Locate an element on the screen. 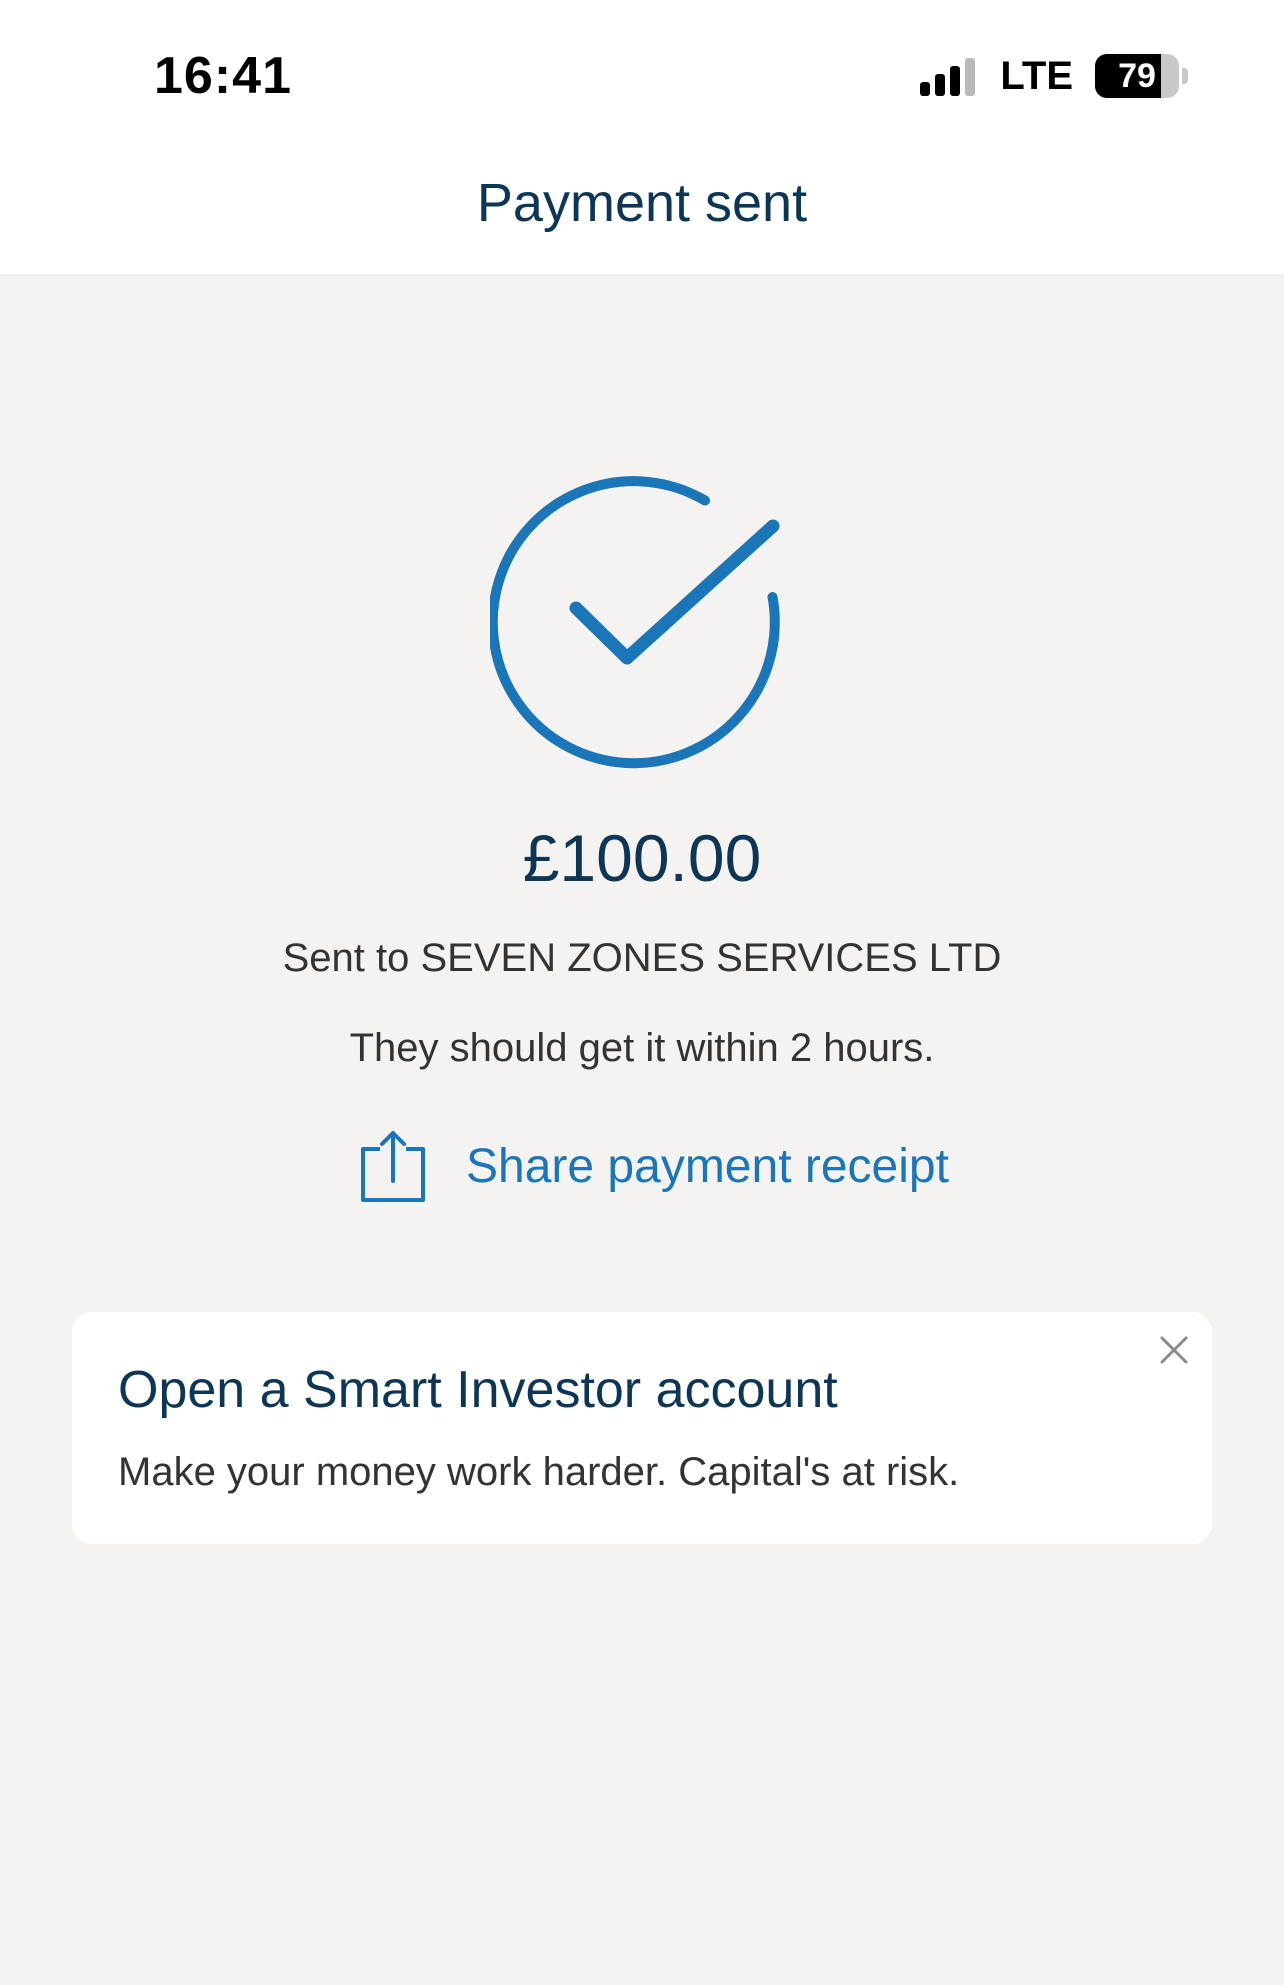 This screenshot has width=1284, height=1985. page-header: Payment sent is located at coordinates (642, 212).